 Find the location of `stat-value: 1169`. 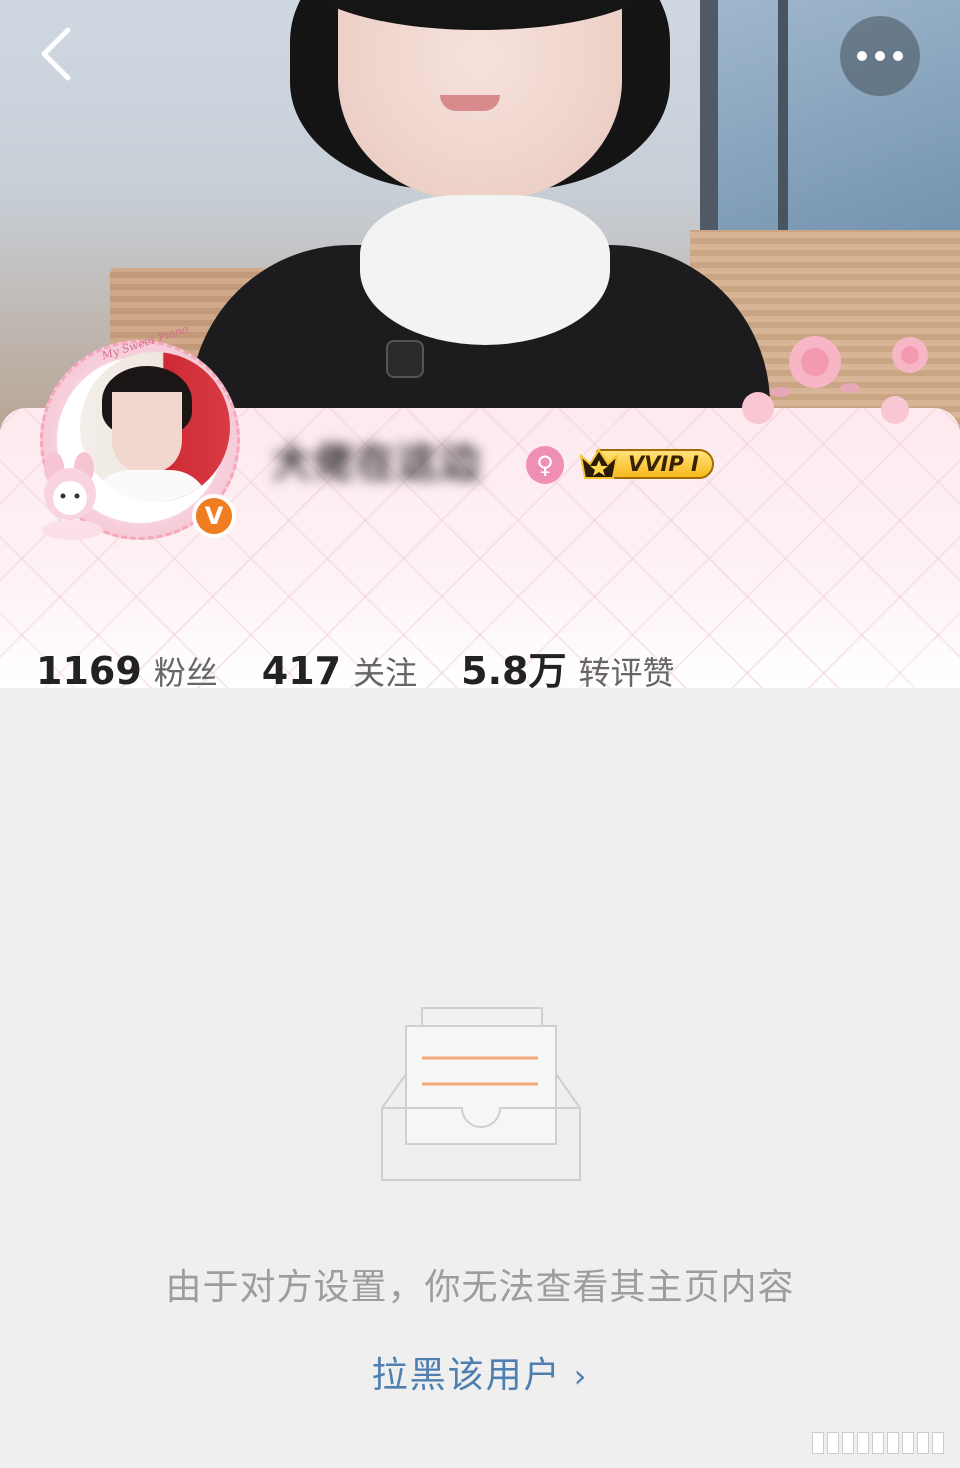

stat-value: 1169 is located at coordinates (89, 671).